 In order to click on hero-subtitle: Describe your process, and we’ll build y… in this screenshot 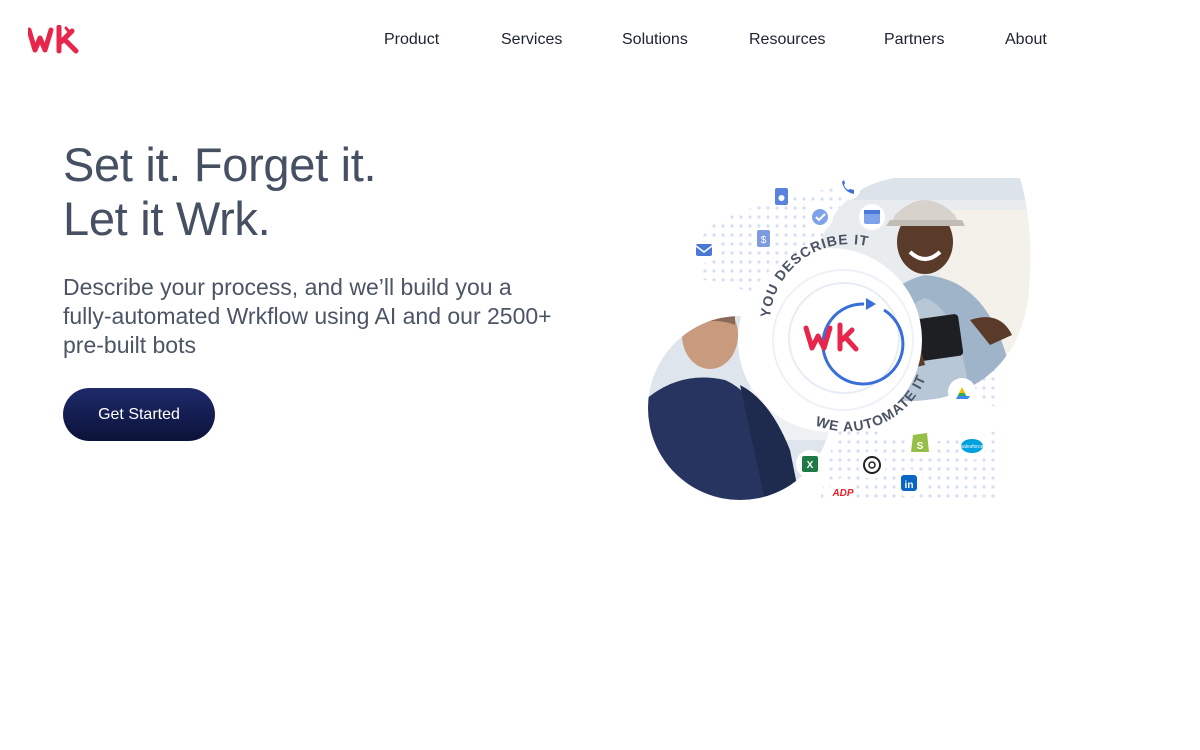, I will do `click(307, 316)`.